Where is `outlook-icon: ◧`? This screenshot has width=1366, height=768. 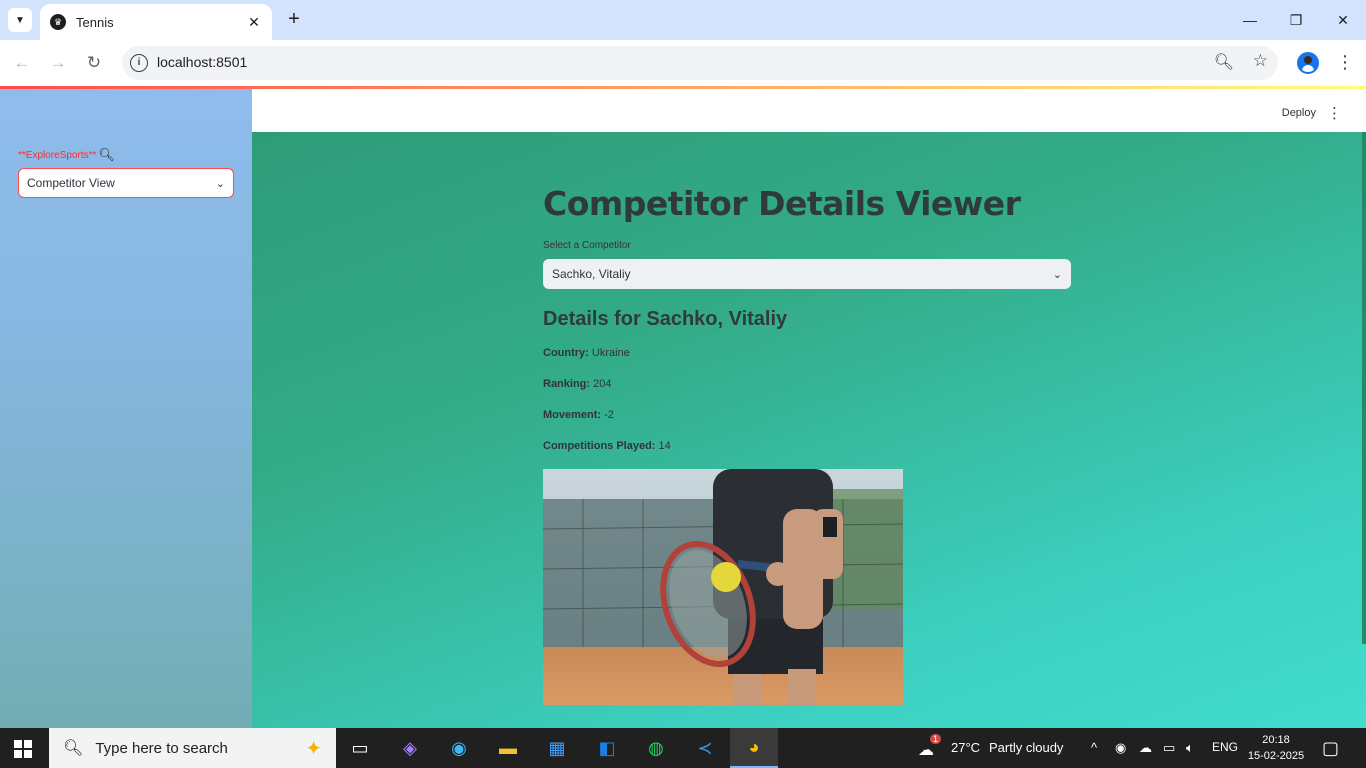
outlook-icon: ◧ is located at coordinates (607, 748).